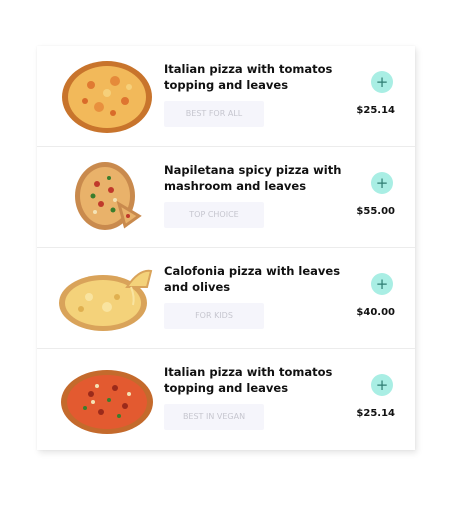  I want to click on item-tag: TOP CHOICE, so click(214, 215).